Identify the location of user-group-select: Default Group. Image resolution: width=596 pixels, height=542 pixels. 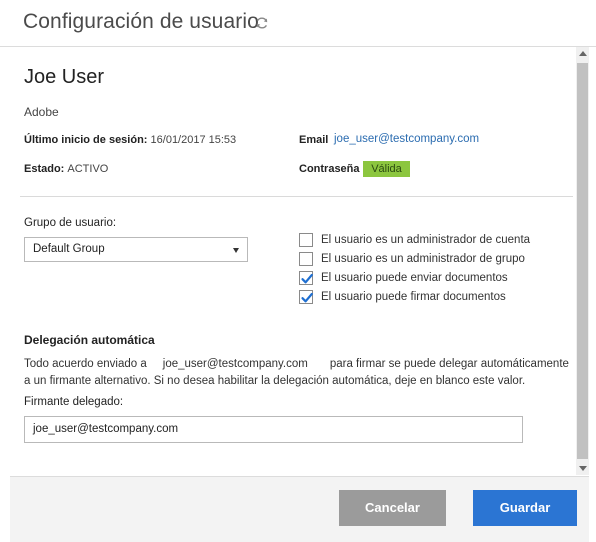
(136, 249).